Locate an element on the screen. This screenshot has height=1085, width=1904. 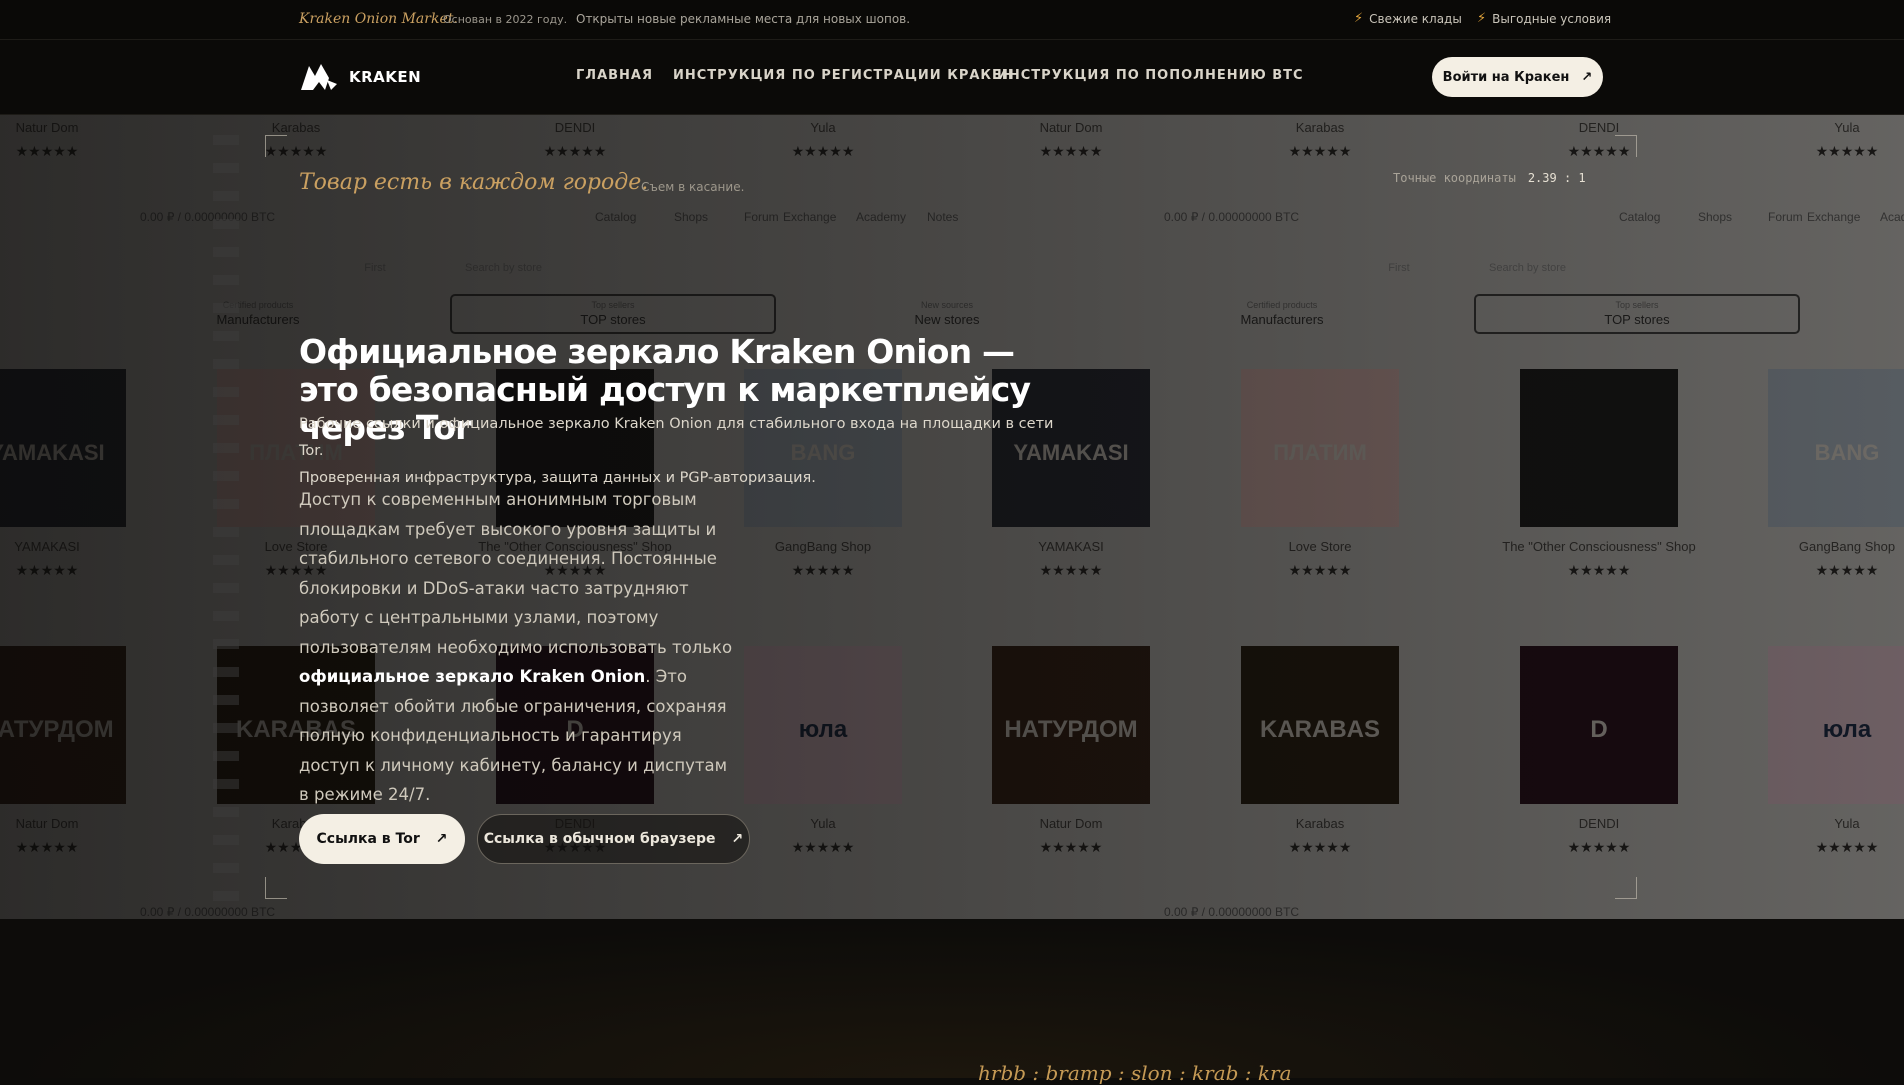
topbar-tag-terms: ⚡ Выгодные условия is located at coordinates (1544, 18).